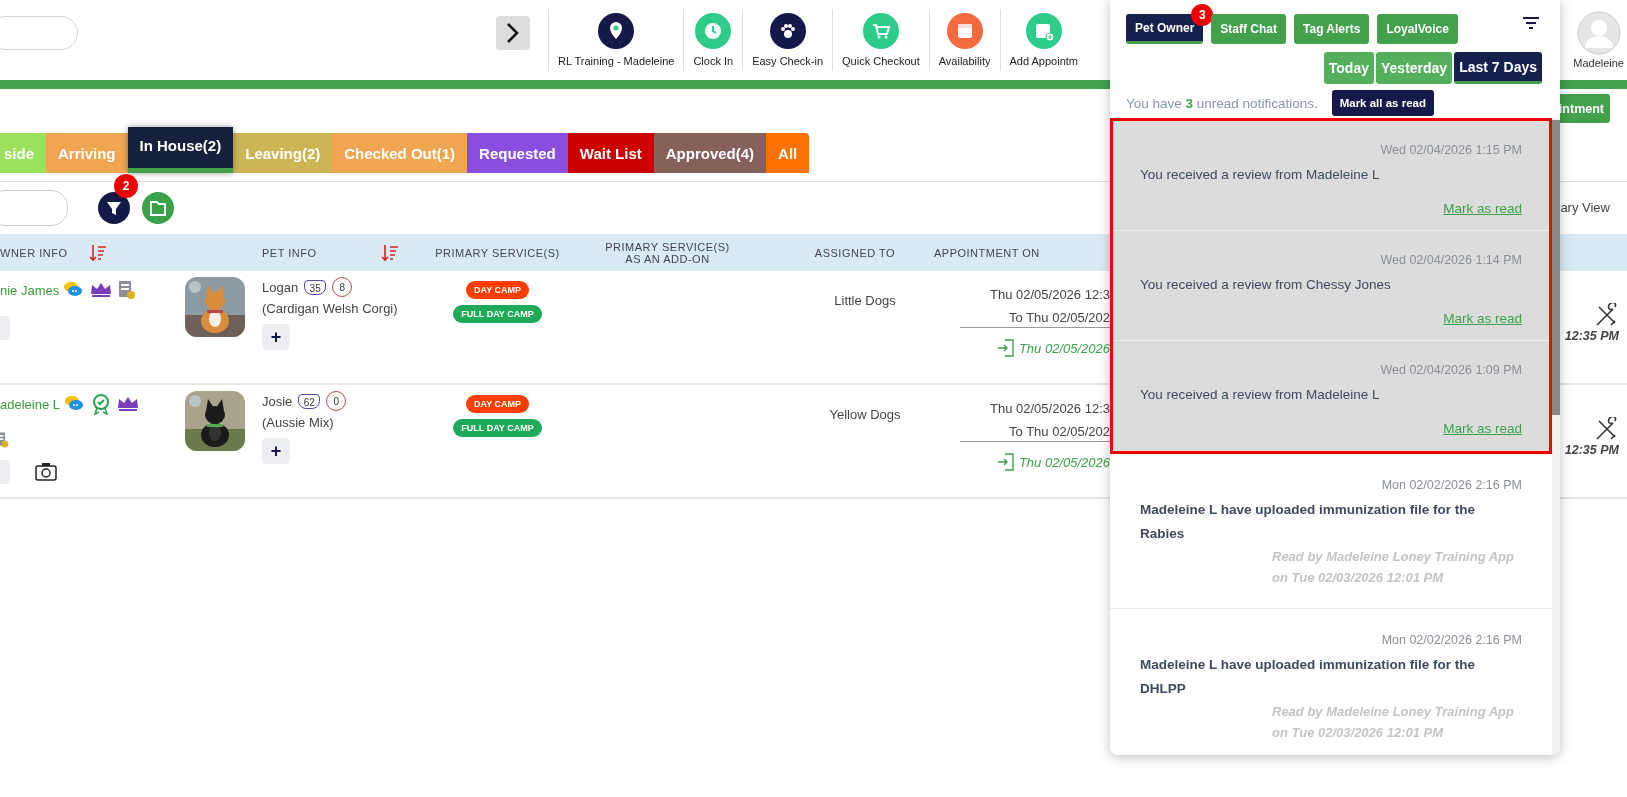 This screenshot has width=1627, height=797. What do you see at coordinates (1498, 68) in the screenshot?
I see `date-filter-button: Last 7 Days` at bounding box center [1498, 68].